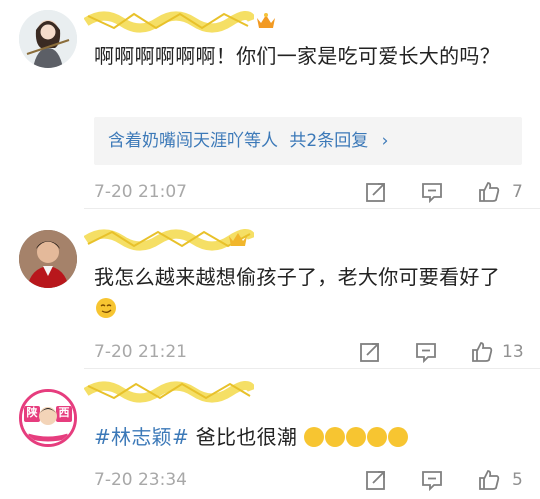 This screenshot has height=499, width=540. Describe the element at coordinates (140, 192) in the screenshot. I see `comment-timestamp: 7-20 21:07` at that location.